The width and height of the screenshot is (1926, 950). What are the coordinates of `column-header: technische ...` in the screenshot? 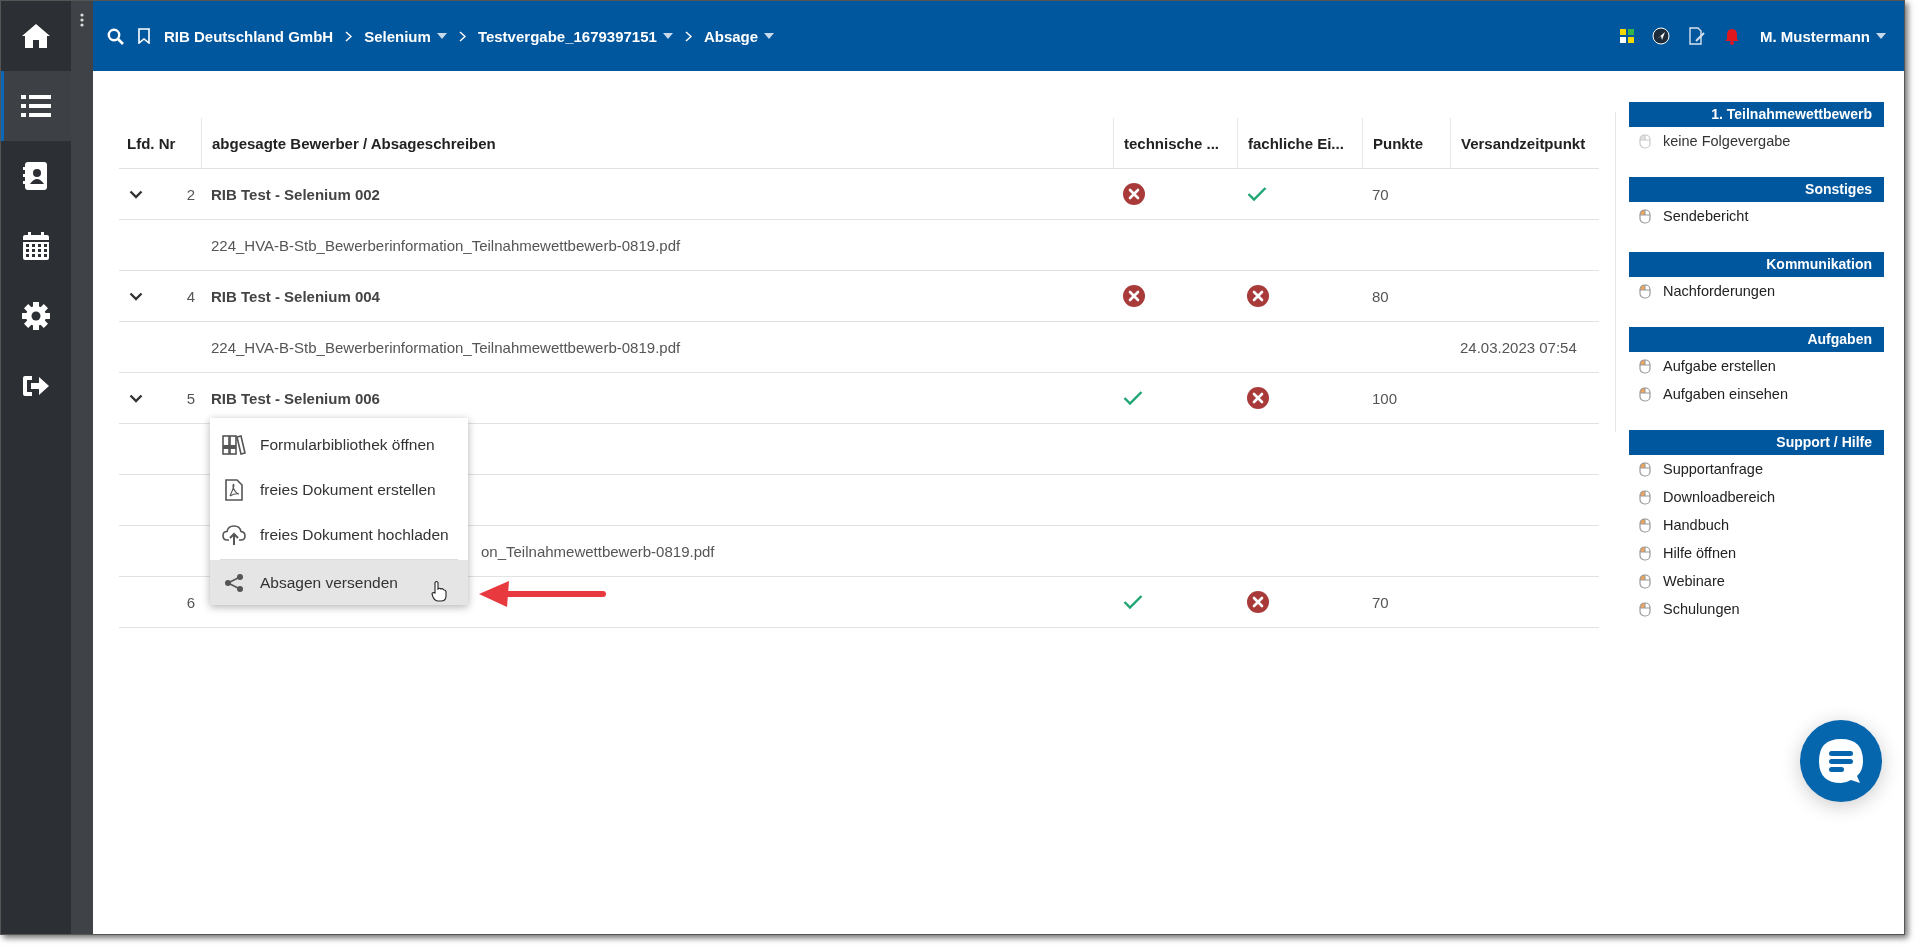 It's located at (1172, 143).